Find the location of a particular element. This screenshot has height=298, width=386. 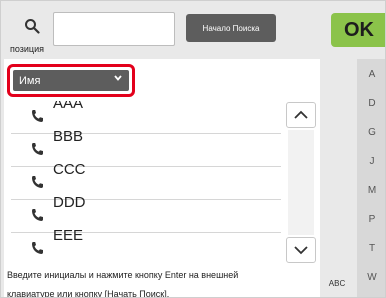

alphabet-index-letter: W is located at coordinates (371, 277).